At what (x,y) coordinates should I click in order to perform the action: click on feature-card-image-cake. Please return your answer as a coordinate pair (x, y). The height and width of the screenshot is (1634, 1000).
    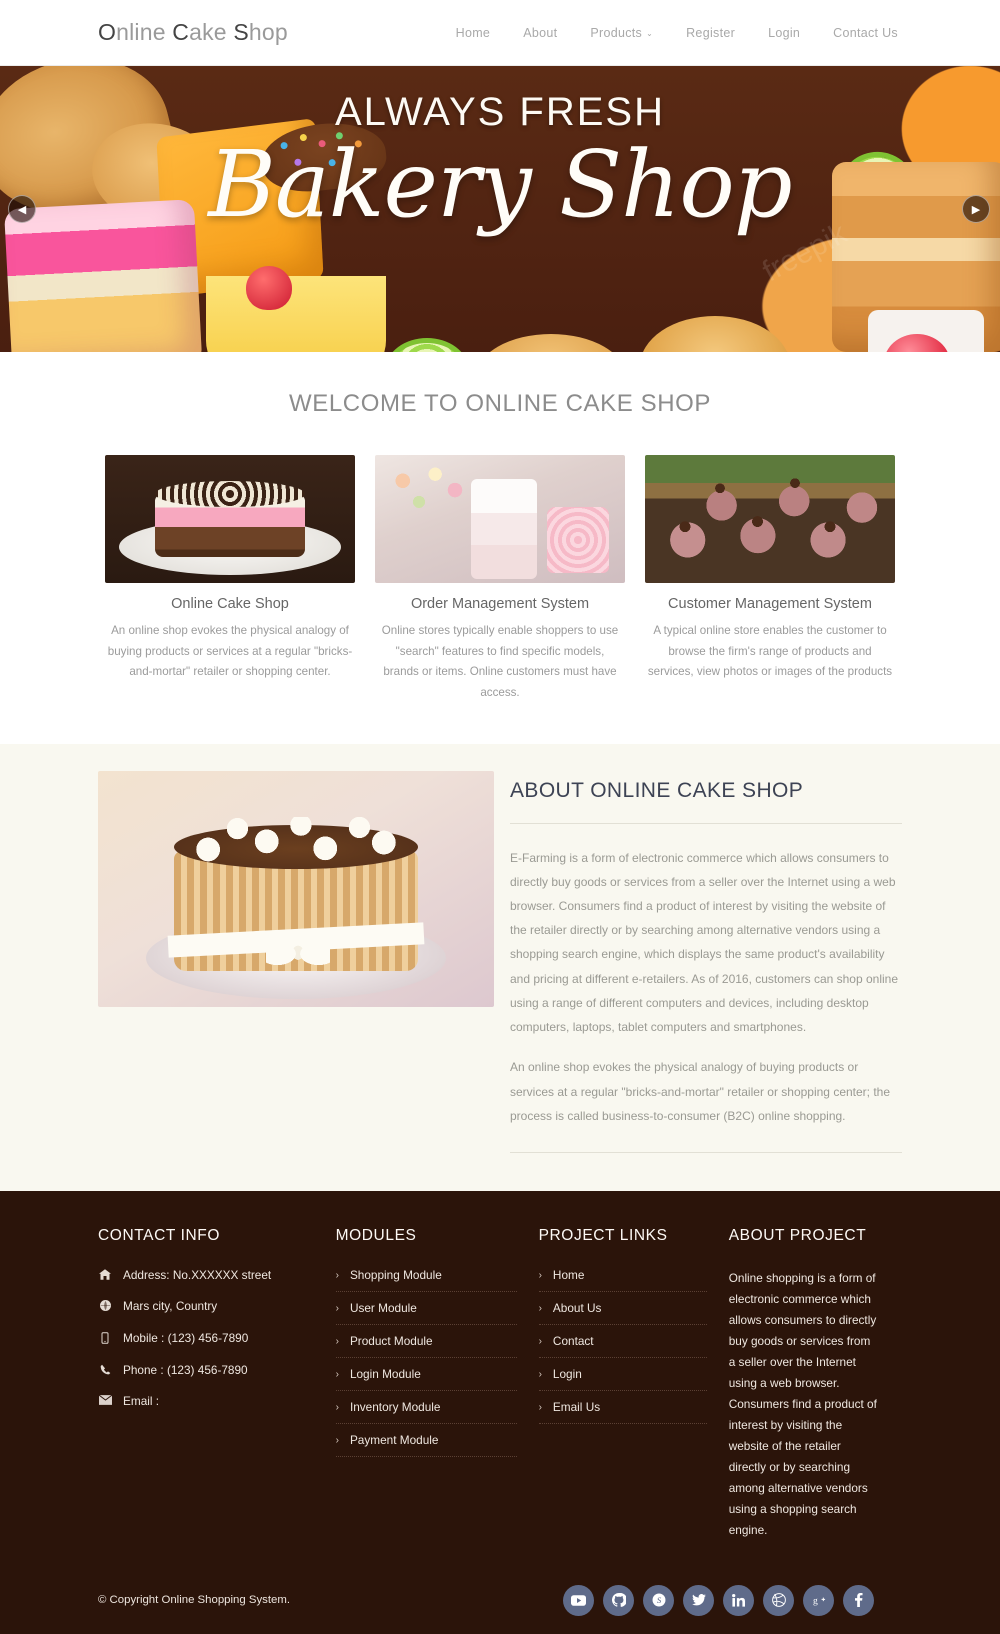
    Looking at the image, I should click on (230, 519).